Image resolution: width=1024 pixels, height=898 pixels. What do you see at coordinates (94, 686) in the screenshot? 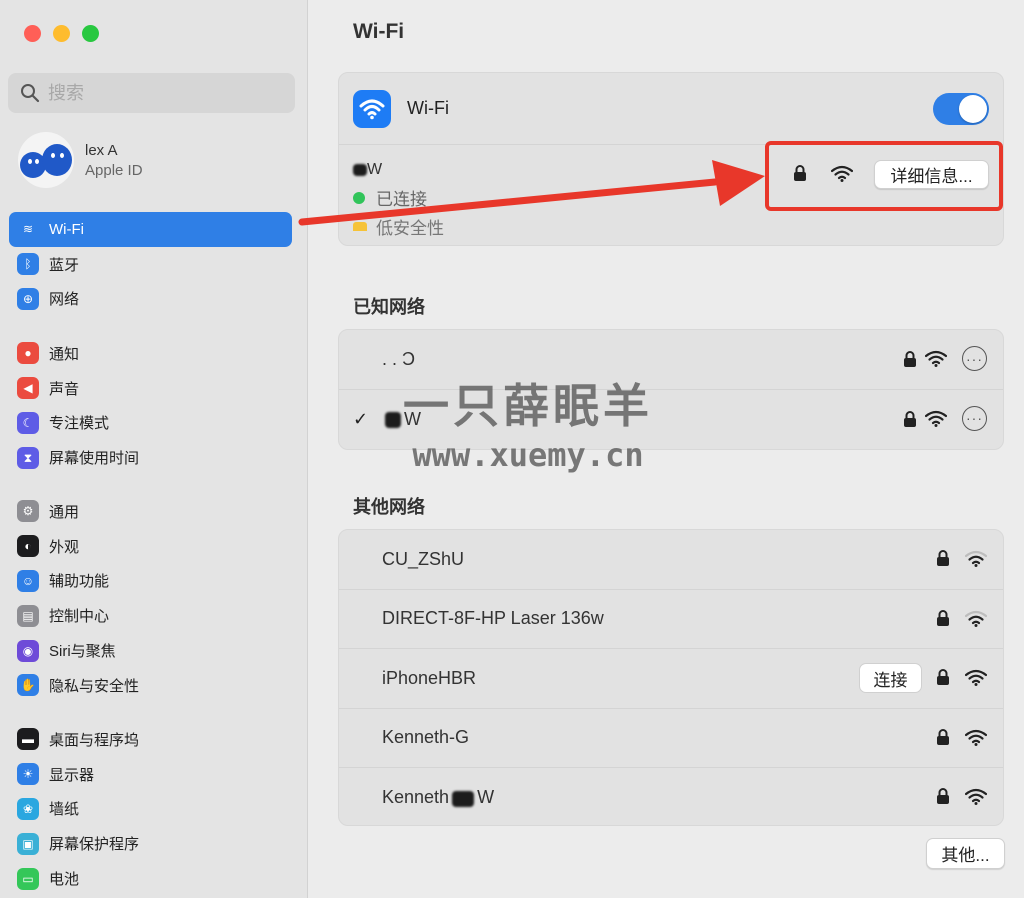
I see `sidebar-item-label: 隐私与安全性` at bounding box center [94, 686].